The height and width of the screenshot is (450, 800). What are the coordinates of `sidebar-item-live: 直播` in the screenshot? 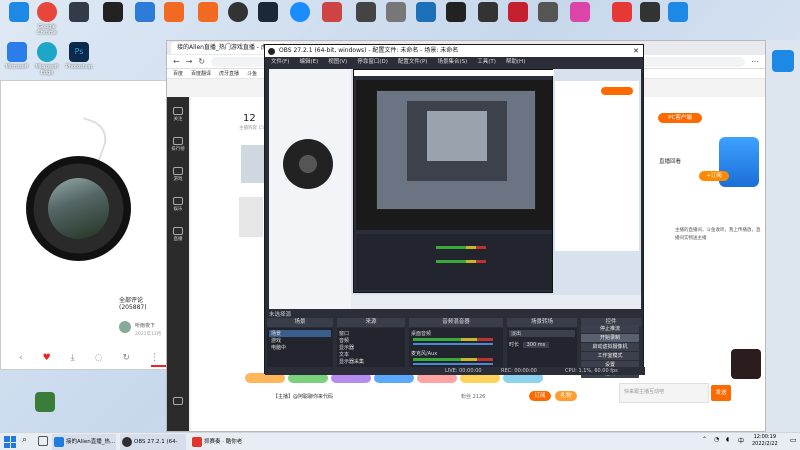 It's located at (178, 234).